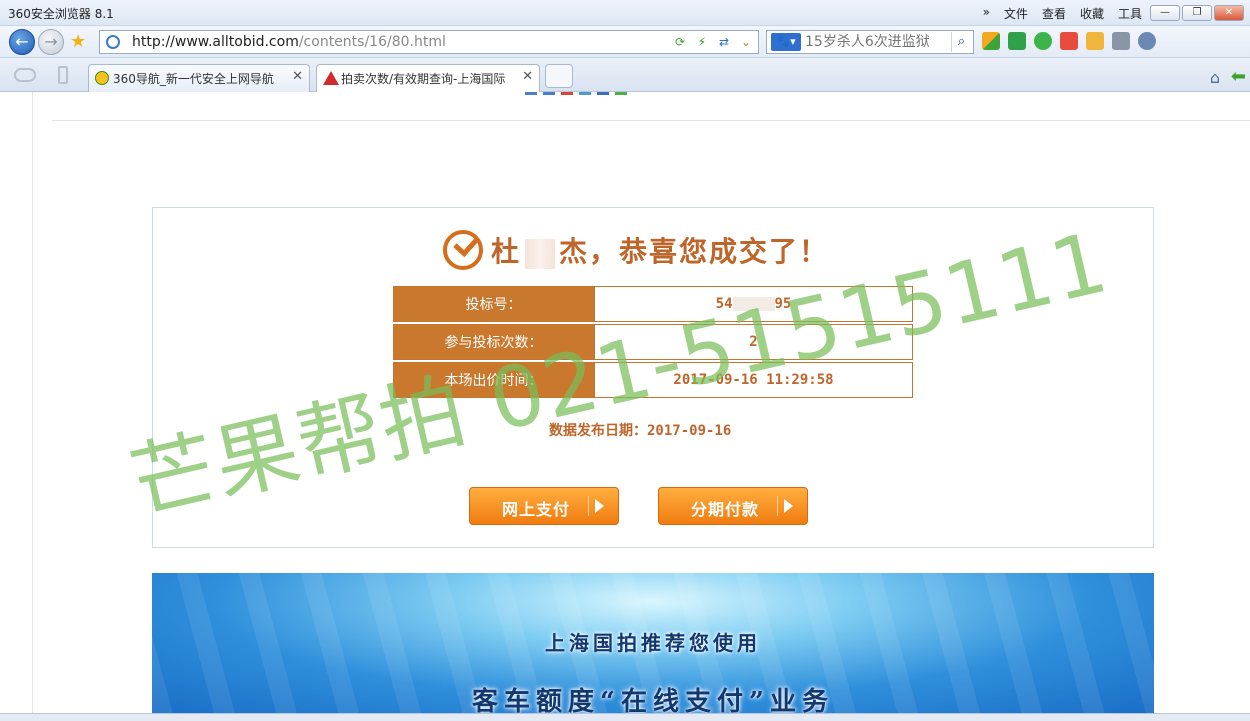 The height and width of the screenshot is (721, 1250). I want to click on zoom-icon, so click(1147, 41).